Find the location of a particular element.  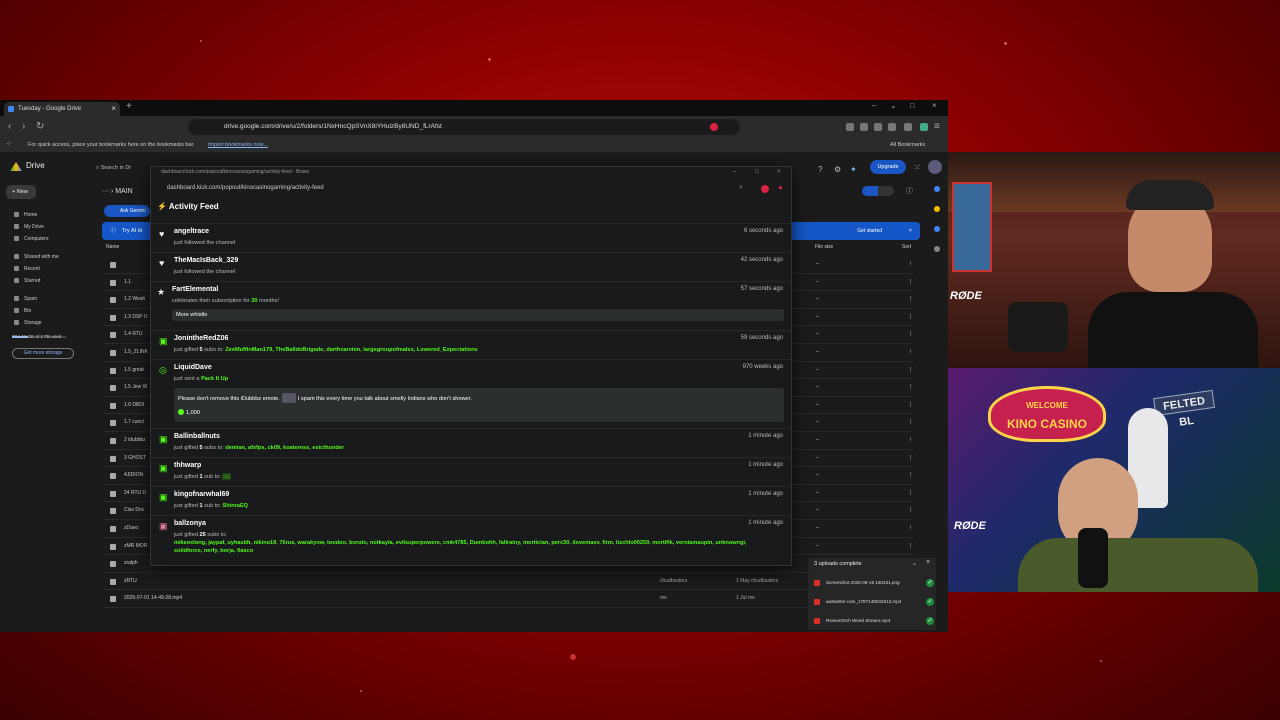

event-user: Ballinballnuts is located at coordinates (197, 436).